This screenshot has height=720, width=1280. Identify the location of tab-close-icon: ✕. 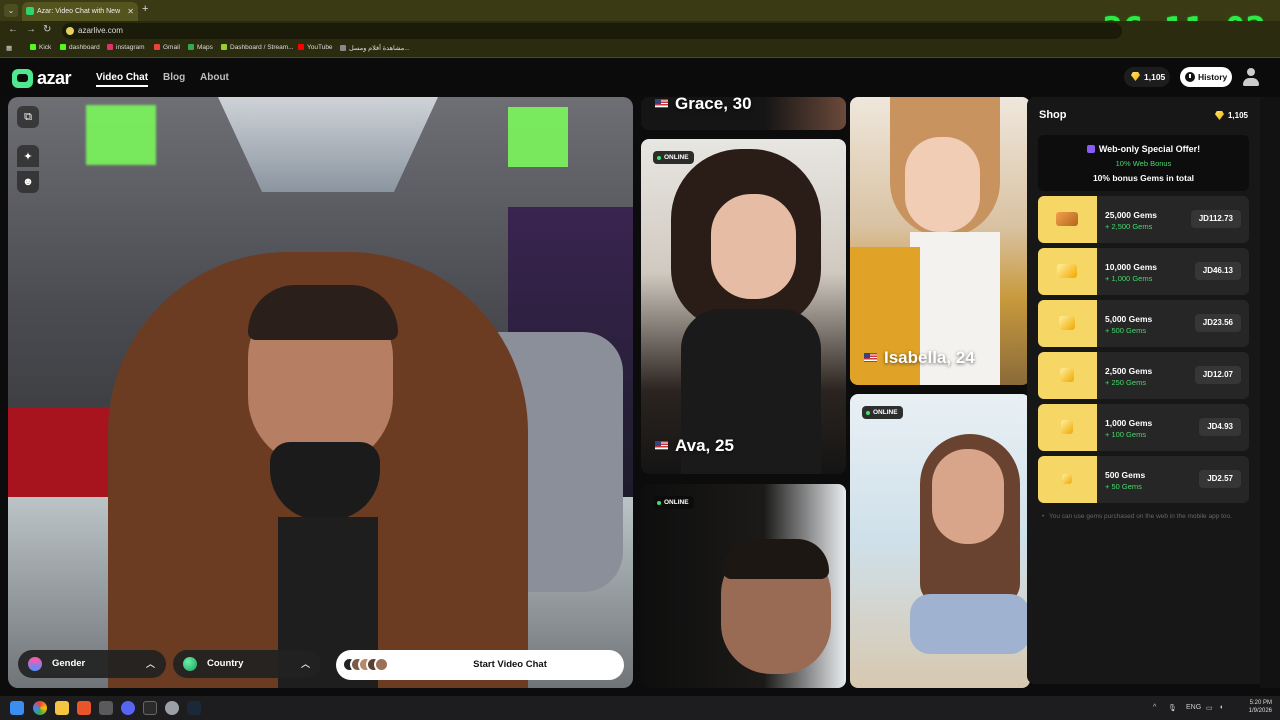
(130, 11).